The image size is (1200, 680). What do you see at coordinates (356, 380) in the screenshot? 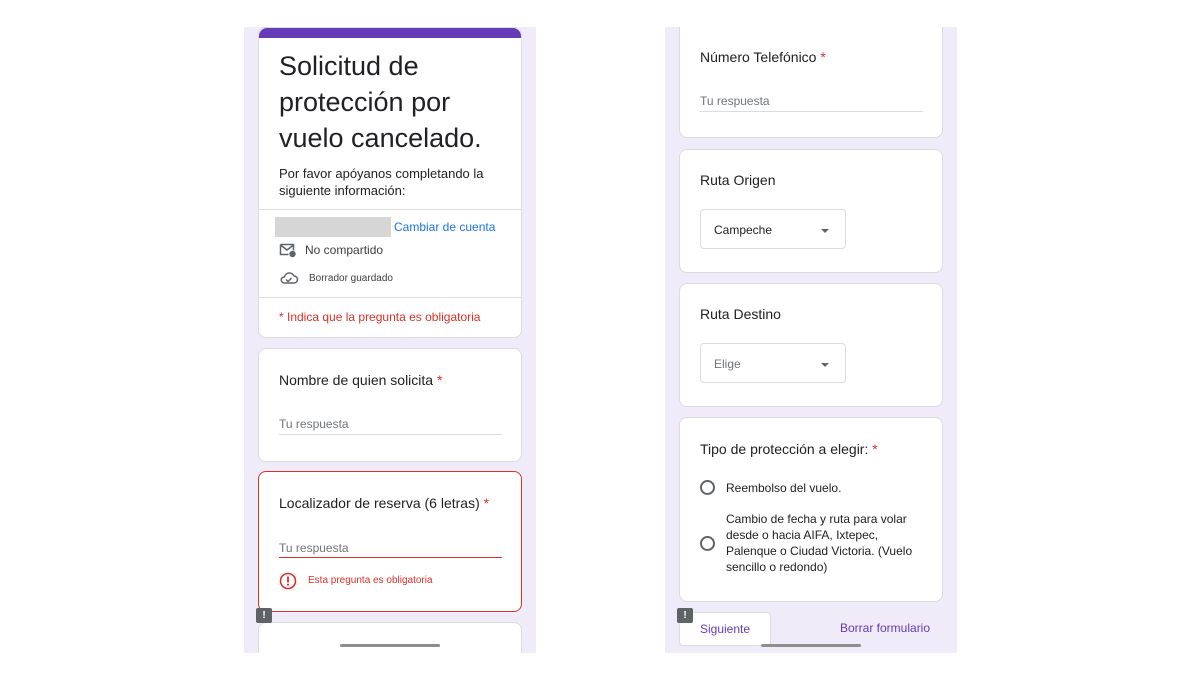
I see `question-text: Nombre de quien solicita` at bounding box center [356, 380].